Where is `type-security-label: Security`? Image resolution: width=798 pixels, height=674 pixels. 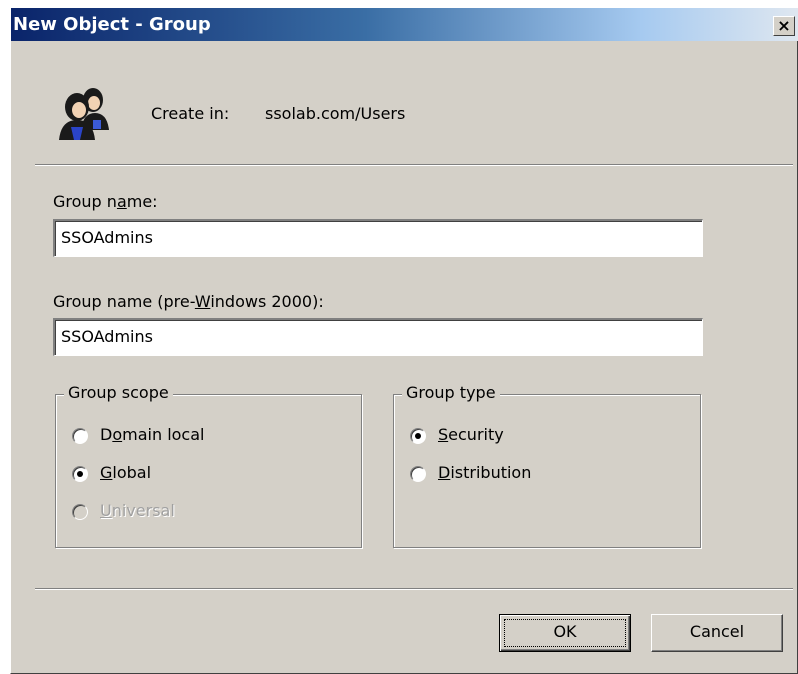 type-security-label: Security is located at coordinates (471, 434).